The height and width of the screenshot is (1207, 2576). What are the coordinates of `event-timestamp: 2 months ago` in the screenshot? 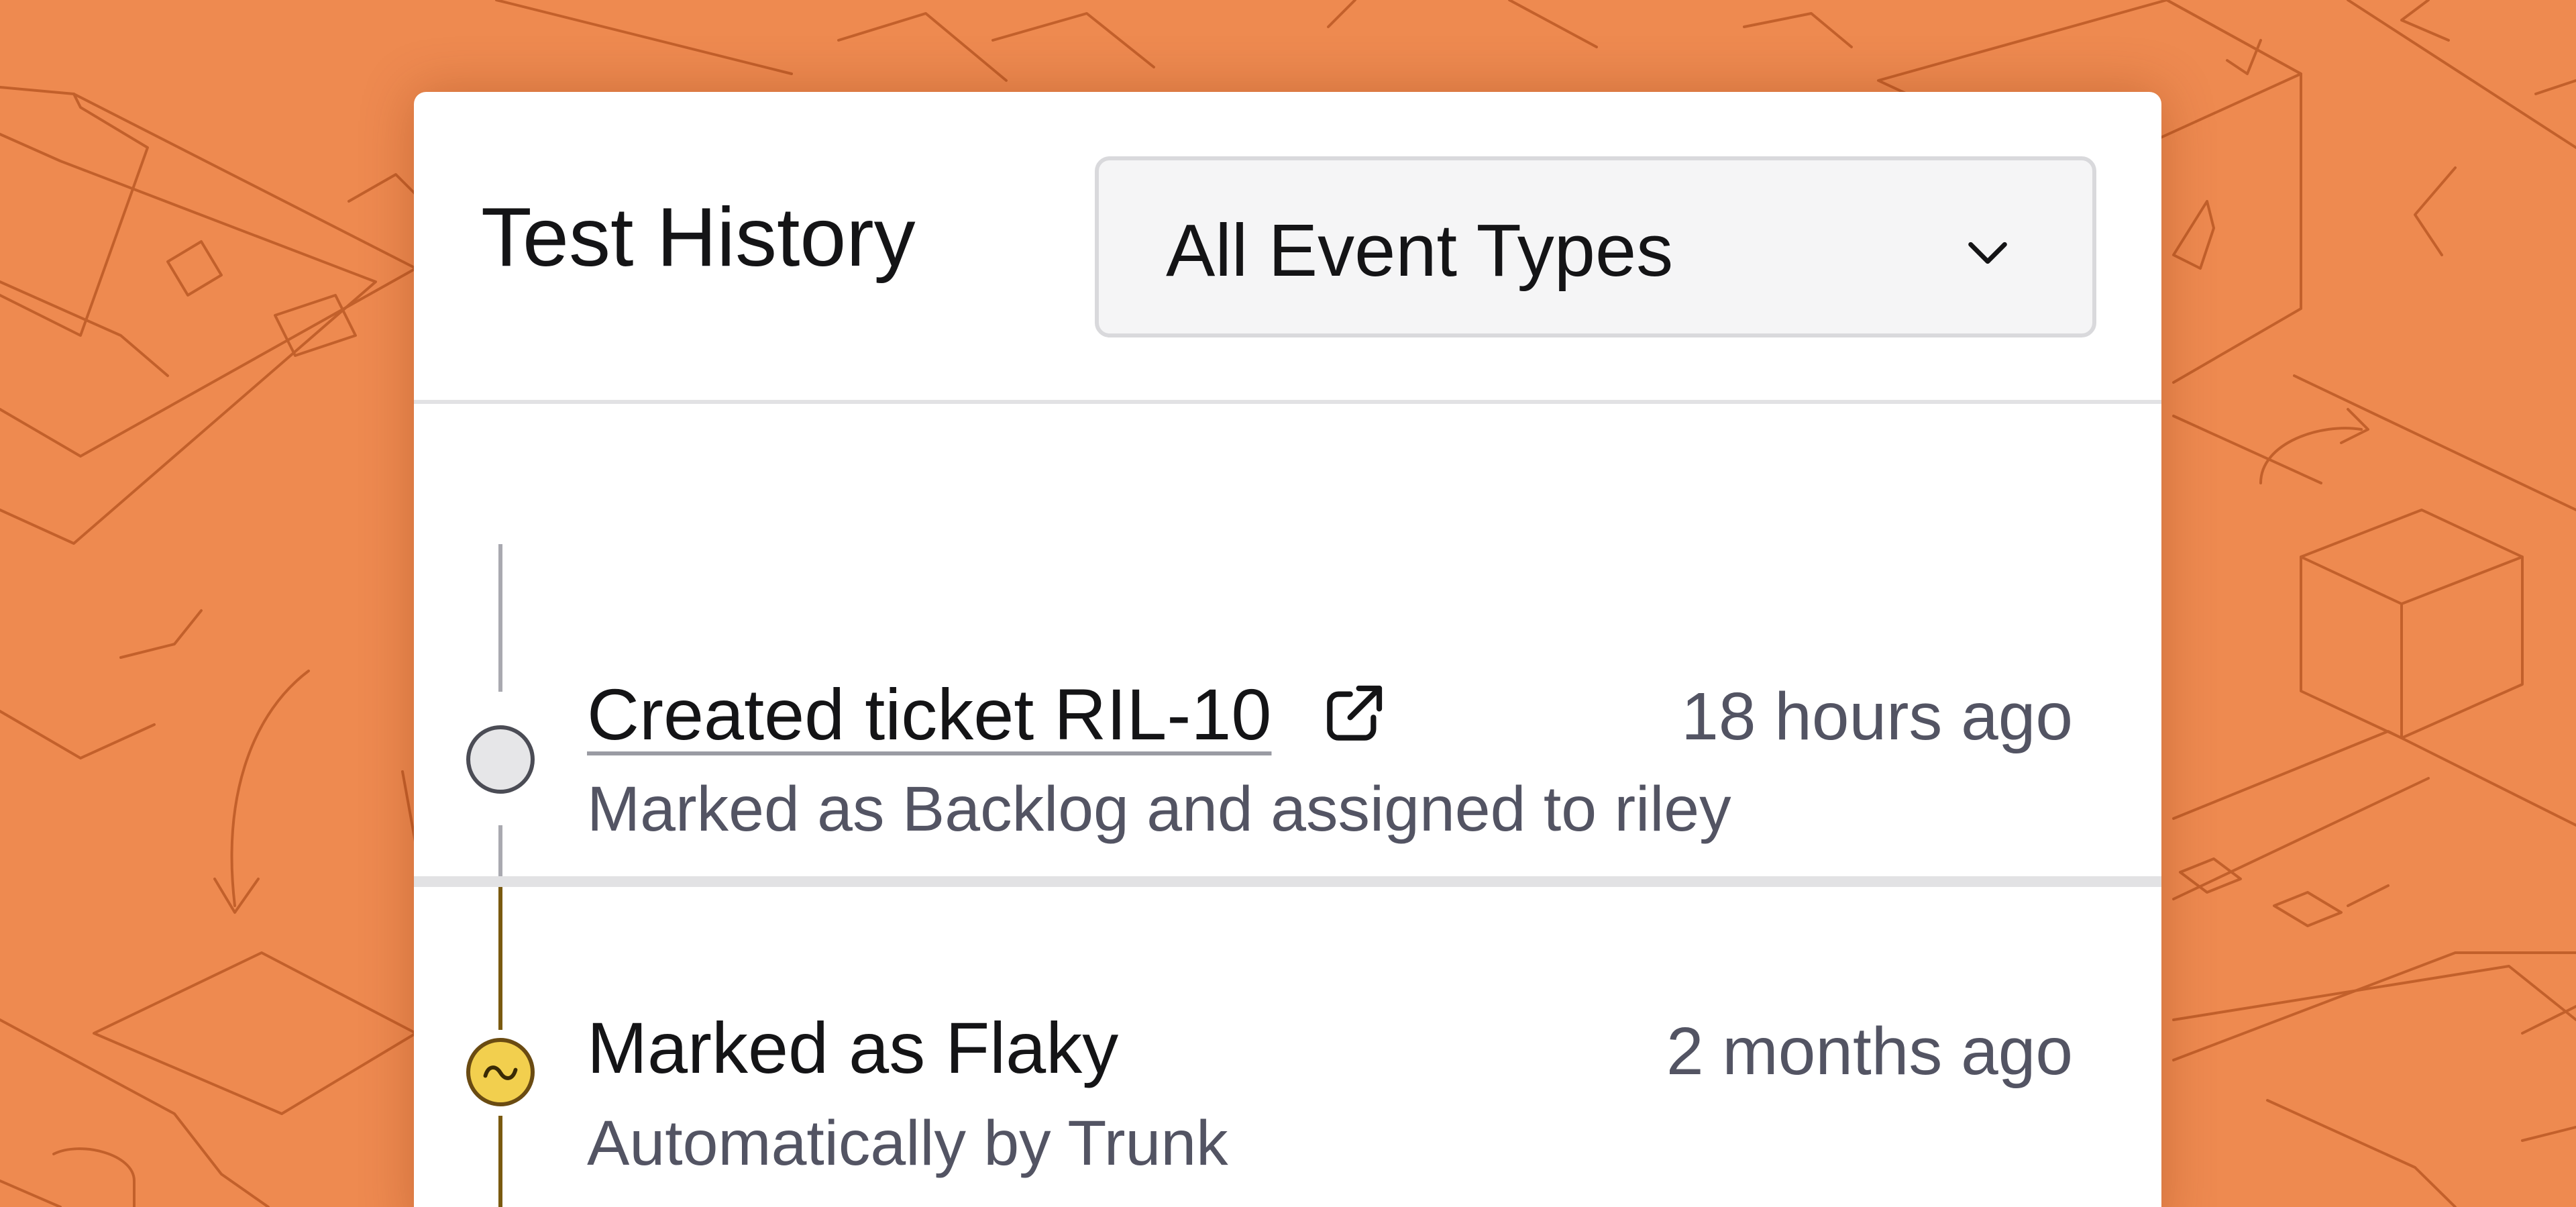 It's located at (1869, 1051).